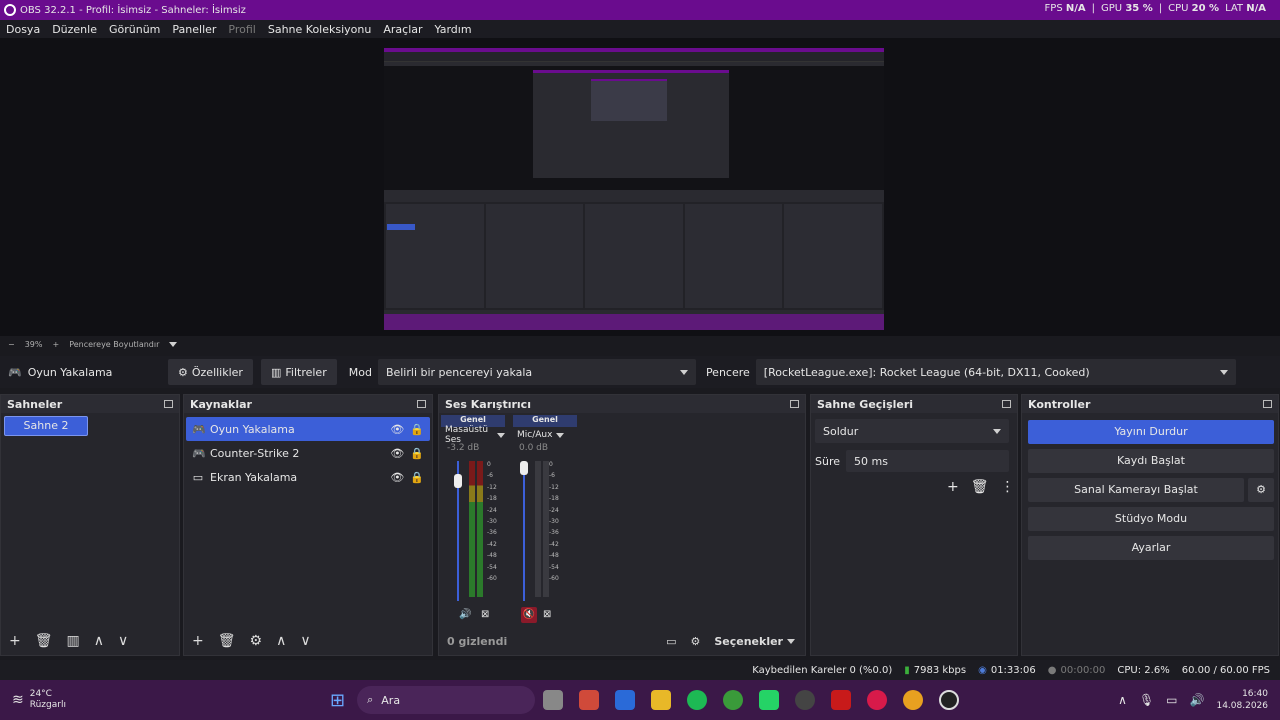 This screenshot has width=1280, height=720. I want to click on more-icon: ⋮, so click(1008, 487).